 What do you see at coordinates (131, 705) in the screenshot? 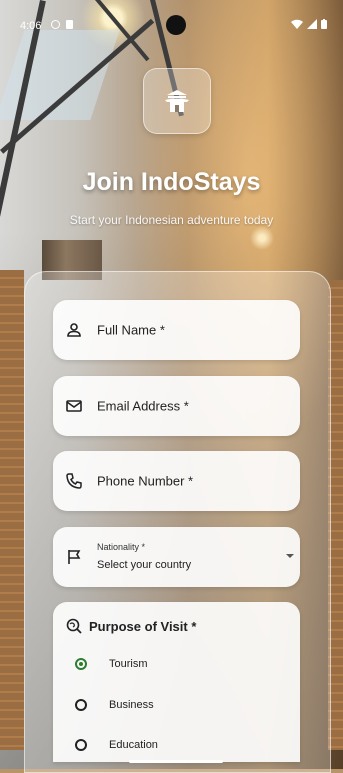
I see `option-label: Business` at bounding box center [131, 705].